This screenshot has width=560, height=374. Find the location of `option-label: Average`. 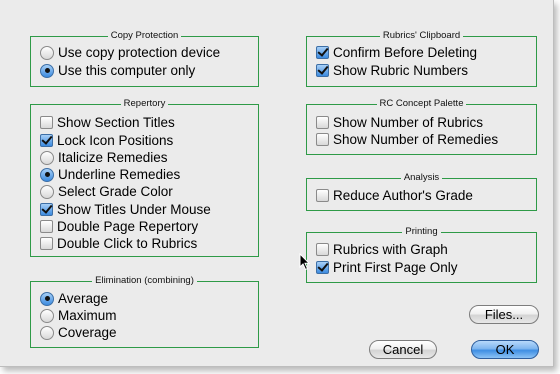

option-label: Average is located at coordinates (83, 298).